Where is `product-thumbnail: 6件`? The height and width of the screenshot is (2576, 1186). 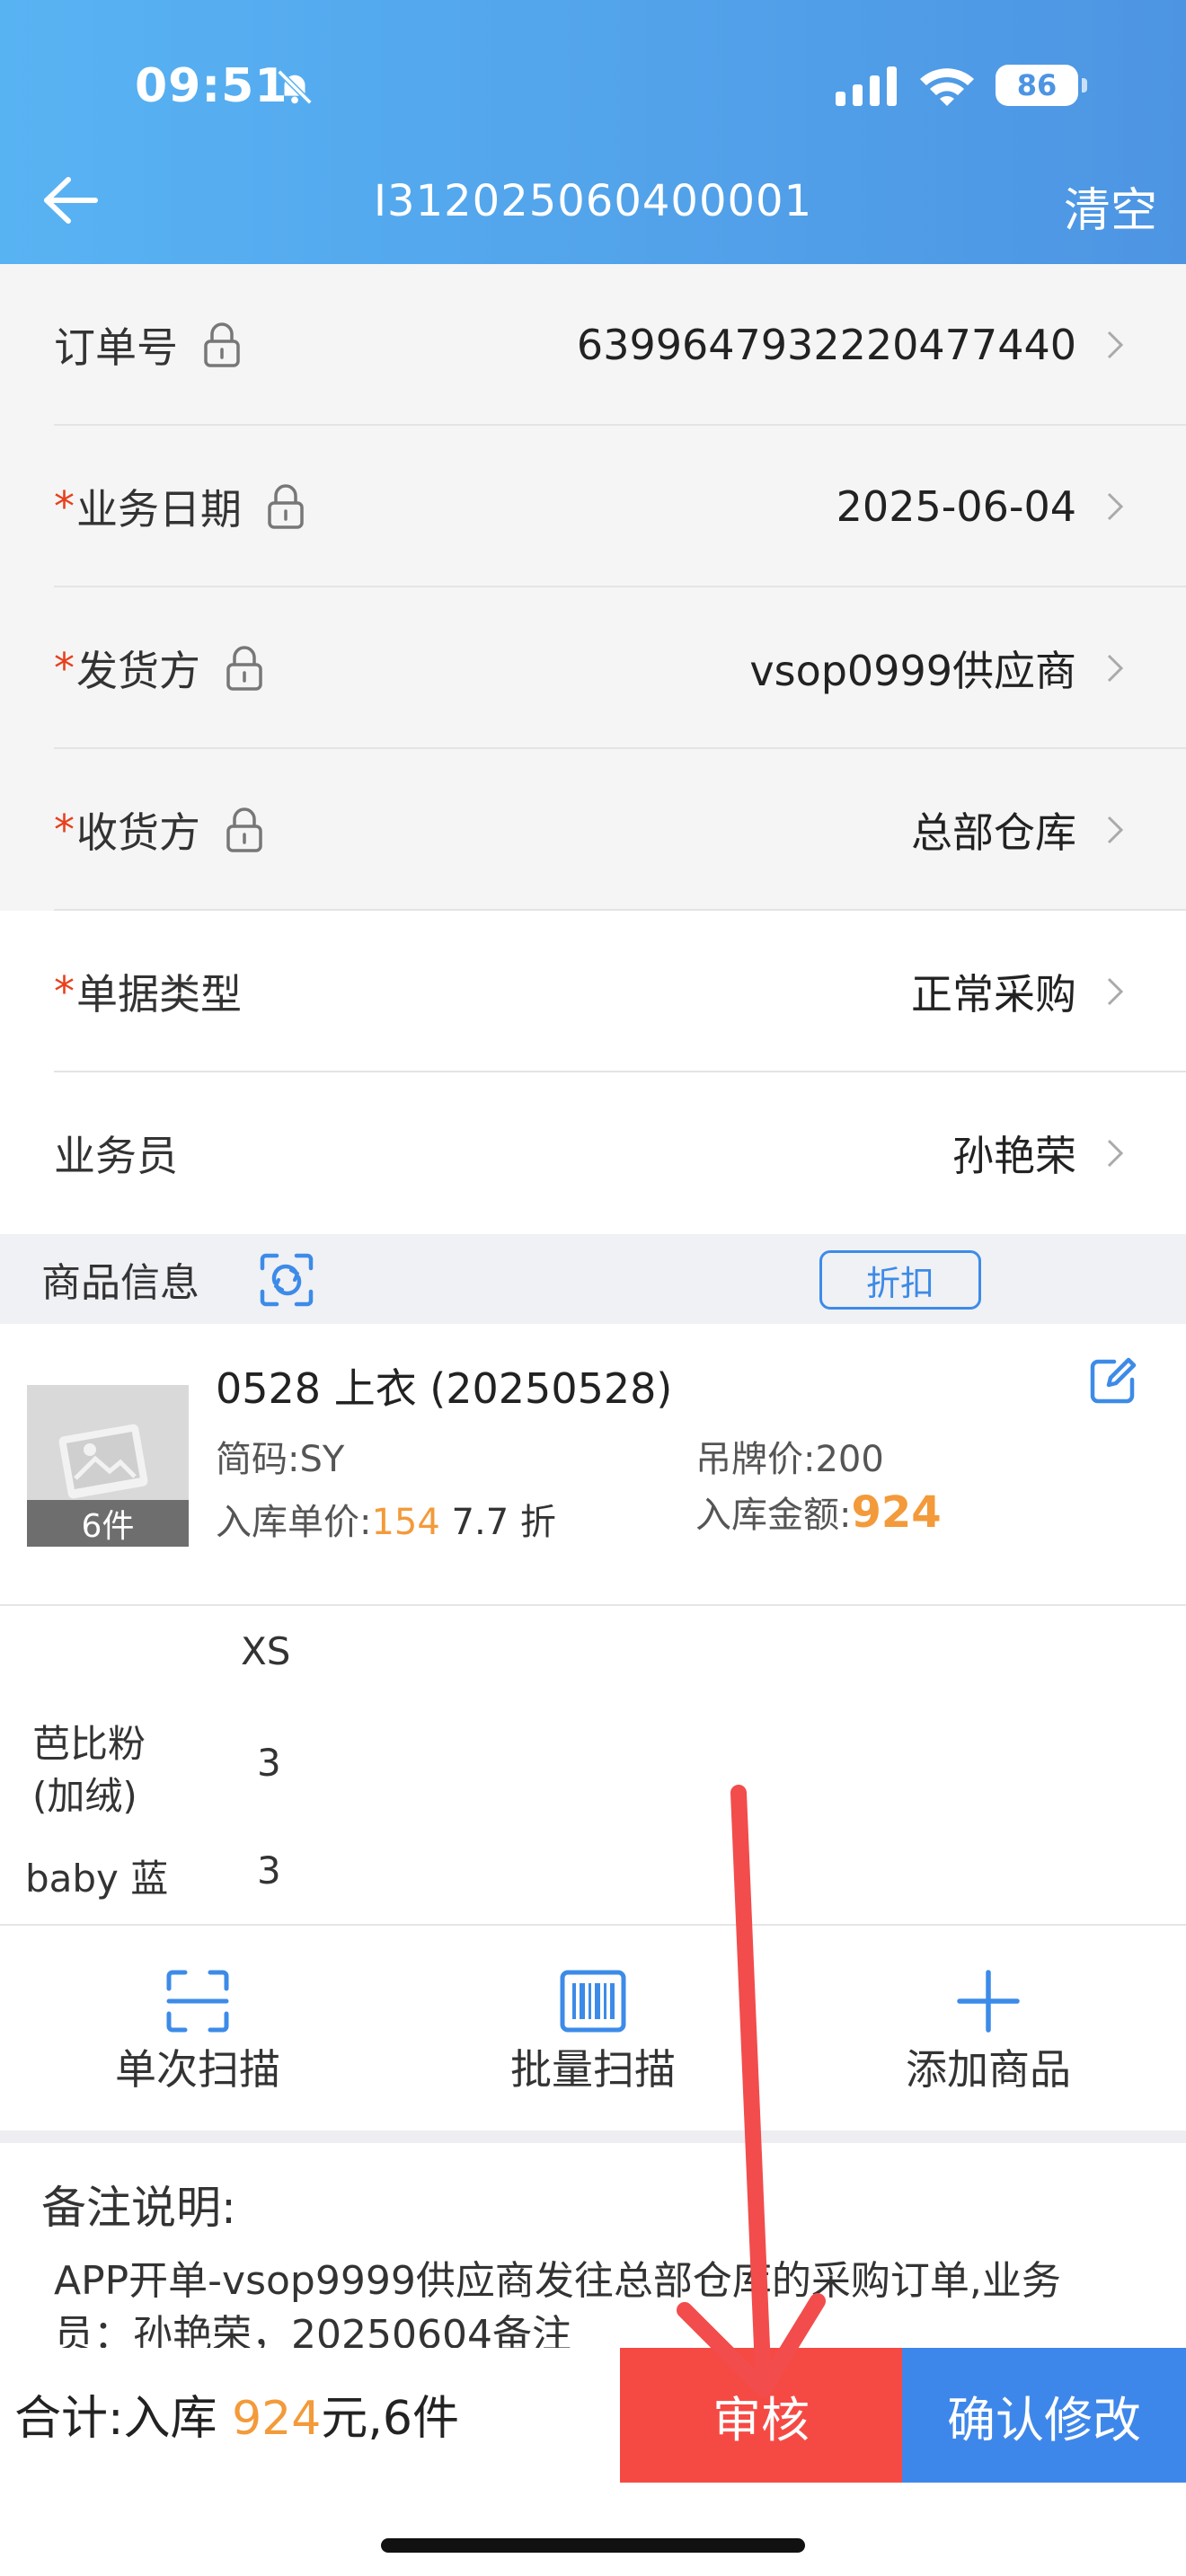
product-thumbnail: 6件 is located at coordinates (108, 1466).